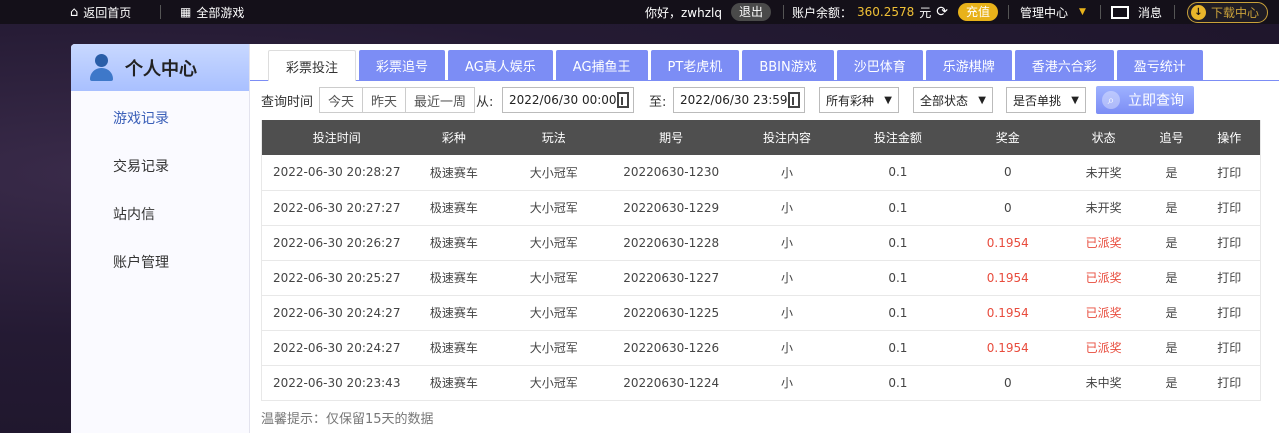 This screenshot has height=433, width=1279. What do you see at coordinates (287, 102) in the screenshot?
I see `query-time-label: 查询时间` at bounding box center [287, 102].